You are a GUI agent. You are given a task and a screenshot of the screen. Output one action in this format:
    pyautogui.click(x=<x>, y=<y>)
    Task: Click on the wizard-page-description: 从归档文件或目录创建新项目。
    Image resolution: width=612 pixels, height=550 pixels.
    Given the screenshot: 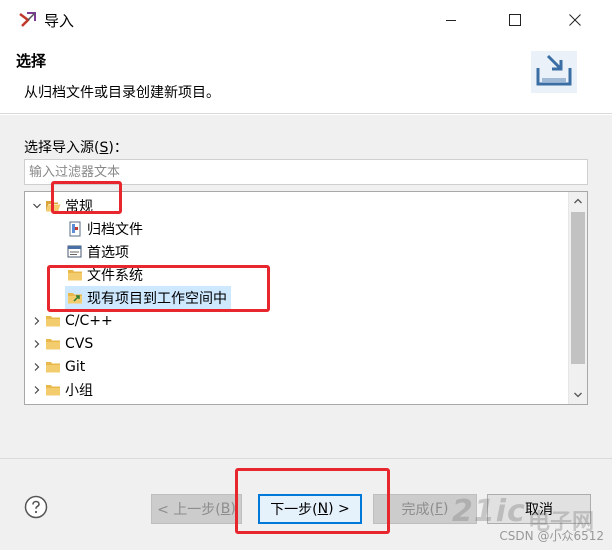 What is the action you would take?
    pyautogui.click(x=122, y=93)
    